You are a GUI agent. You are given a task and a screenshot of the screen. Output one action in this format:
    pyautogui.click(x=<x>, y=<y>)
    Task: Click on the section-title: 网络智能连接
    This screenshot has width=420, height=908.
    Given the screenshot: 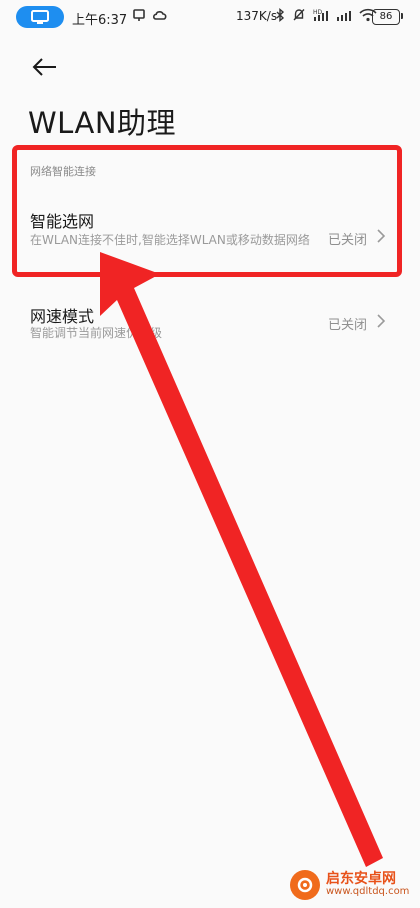 What is the action you would take?
    pyautogui.click(x=63, y=171)
    